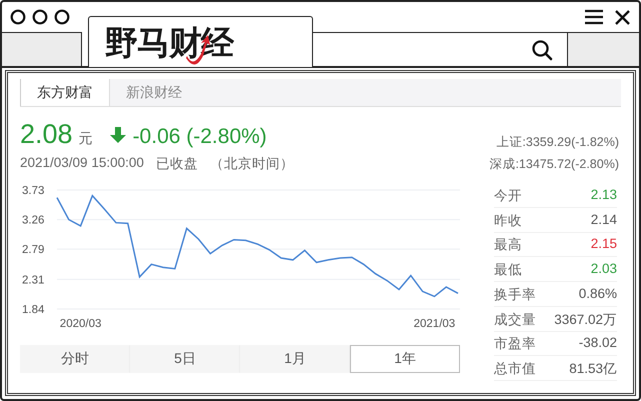 Image resolution: width=641 pixels, height=401 pixels. Describe the element at coordinates (508, 245) in the screenshot. I see `stat-label: 最高` at that location.